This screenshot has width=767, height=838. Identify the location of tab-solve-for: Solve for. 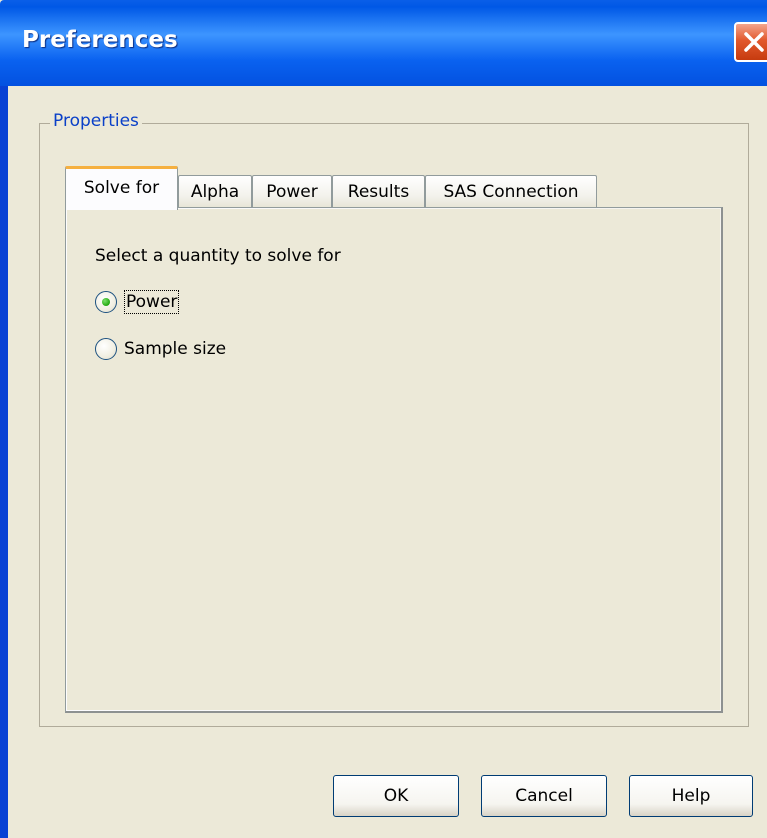
(121, 188).